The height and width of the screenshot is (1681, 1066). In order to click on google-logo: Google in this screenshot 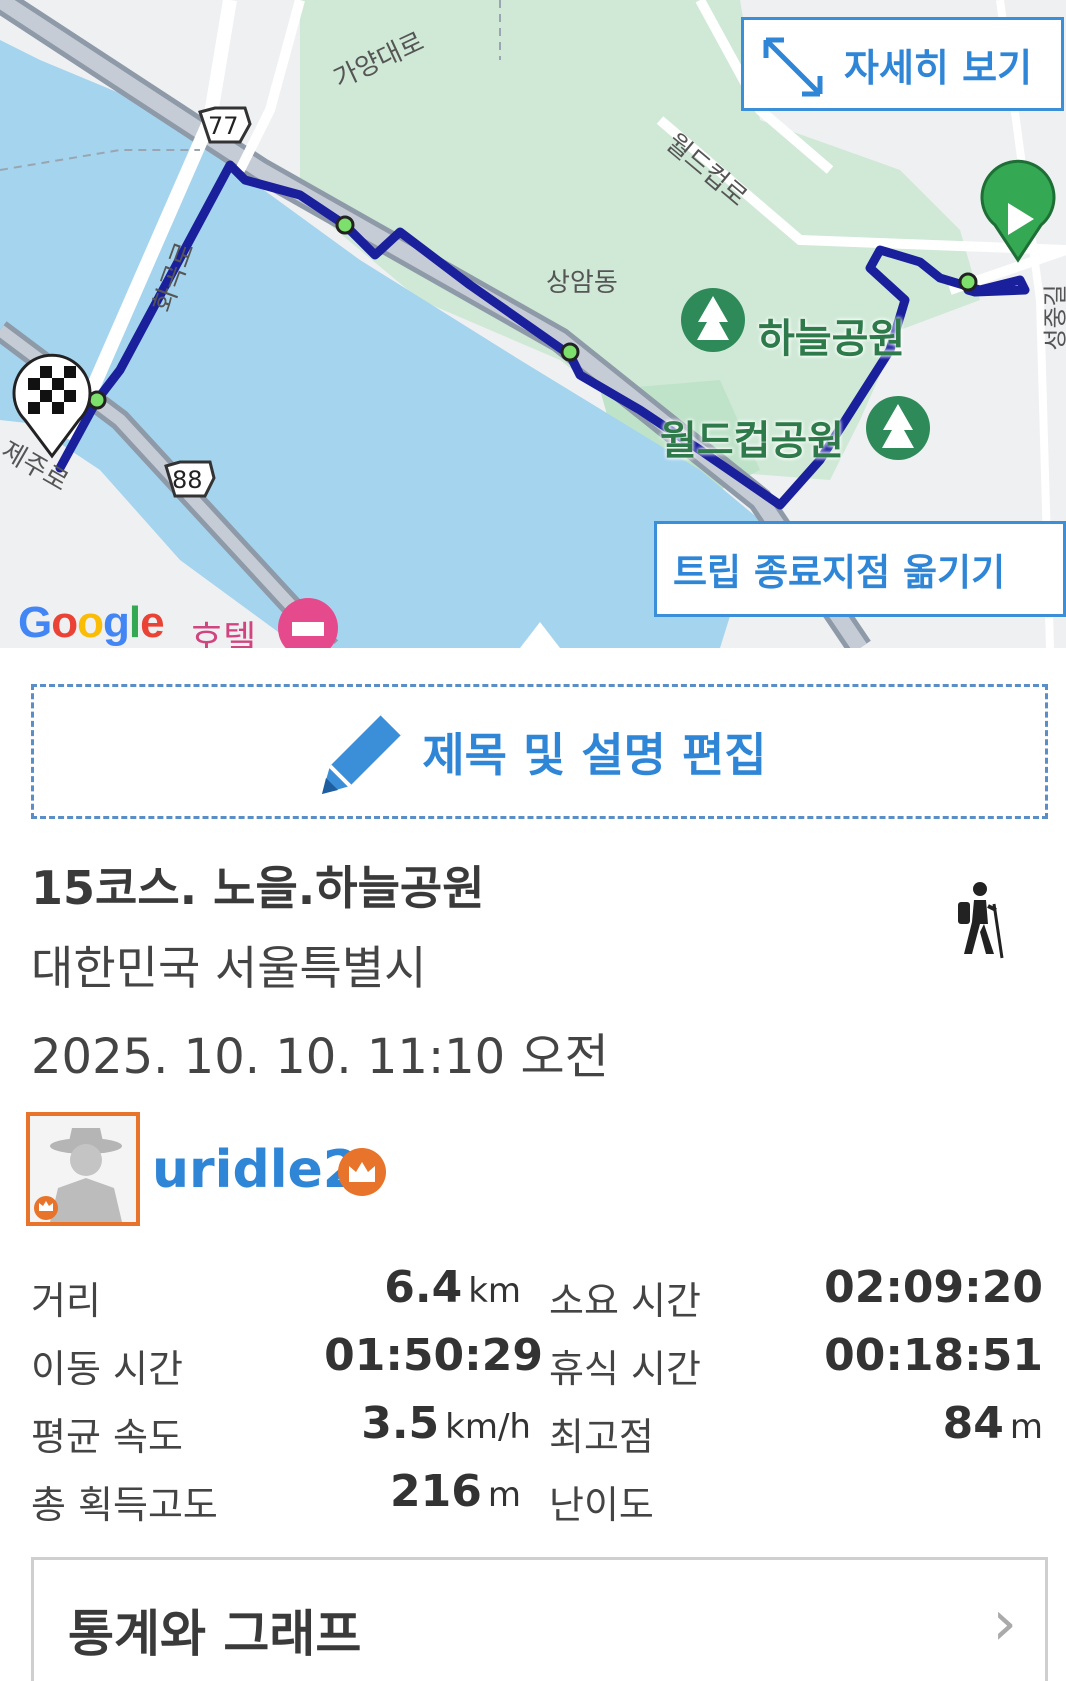, I will do `click(91, 622)`.